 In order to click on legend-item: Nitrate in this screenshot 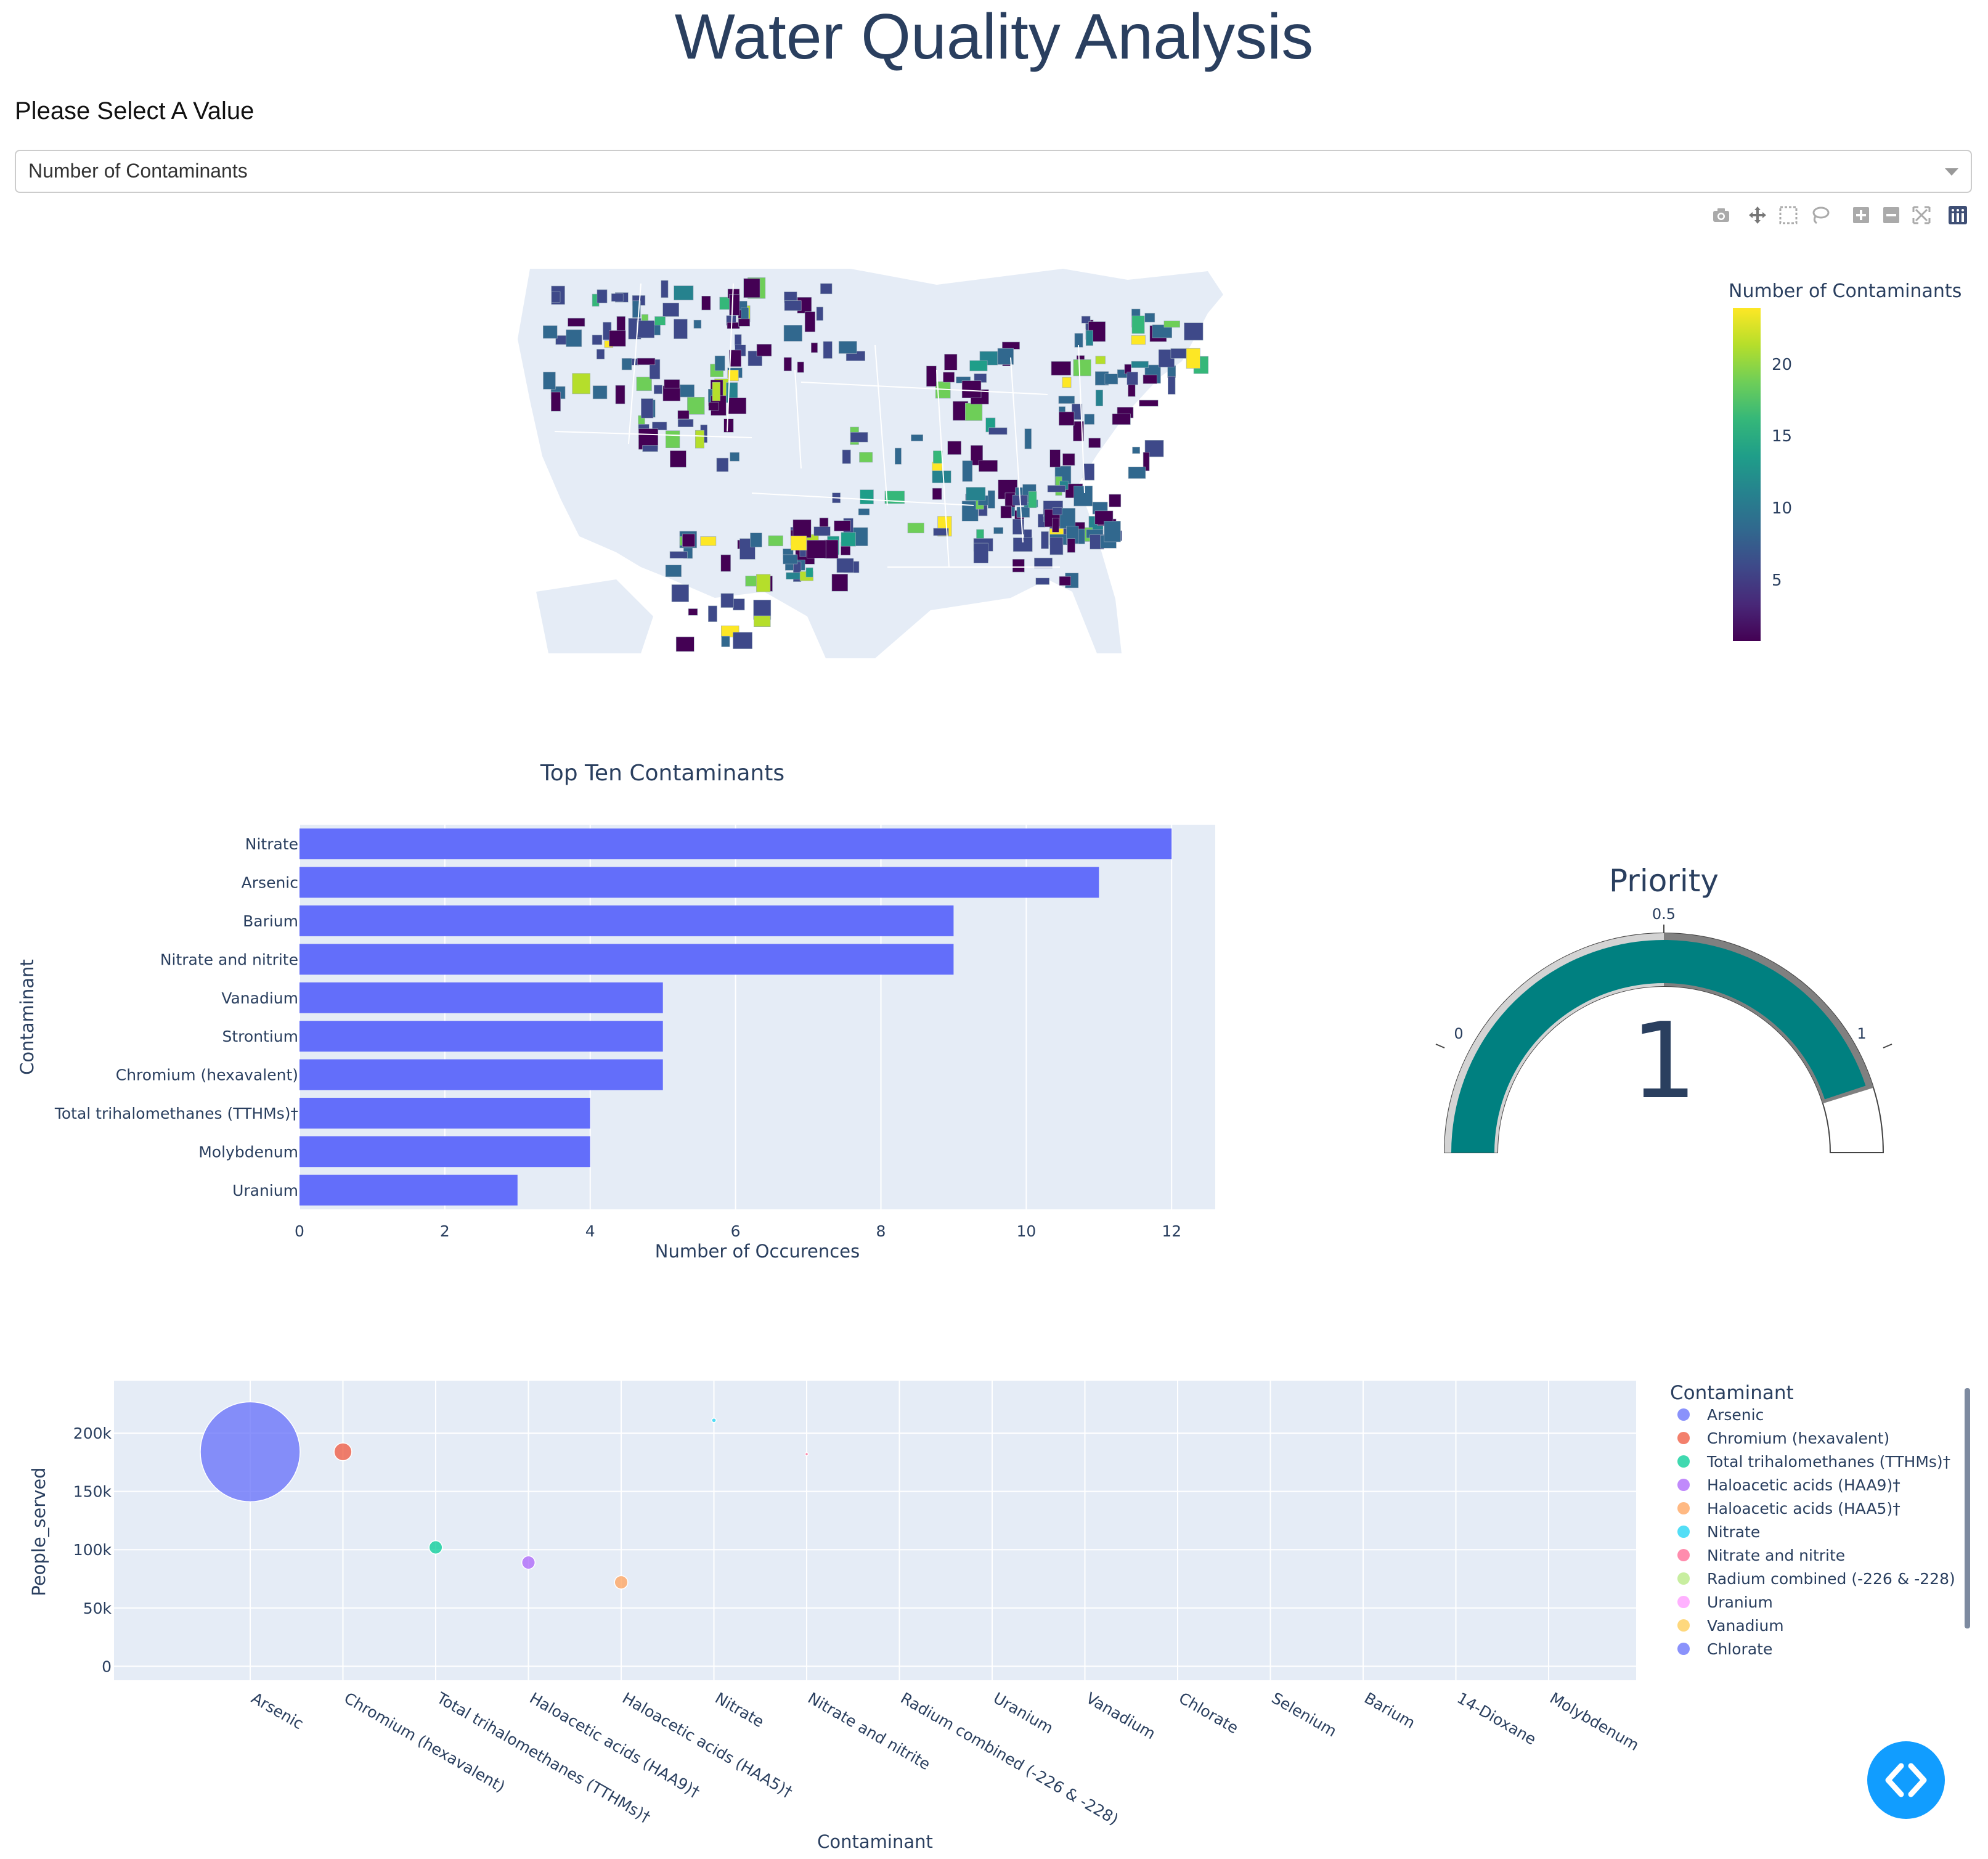, I will do `click(1718, 1532)`.